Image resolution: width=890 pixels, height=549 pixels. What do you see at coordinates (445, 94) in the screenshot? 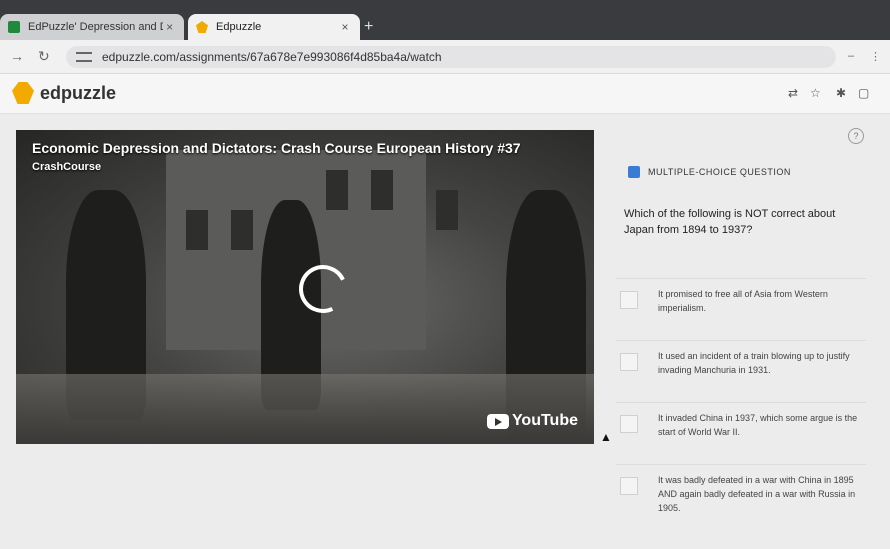
I see `app-header: edpuzzle ⇄ ☆ ✱ ▢` at bounding box center [445, 94].